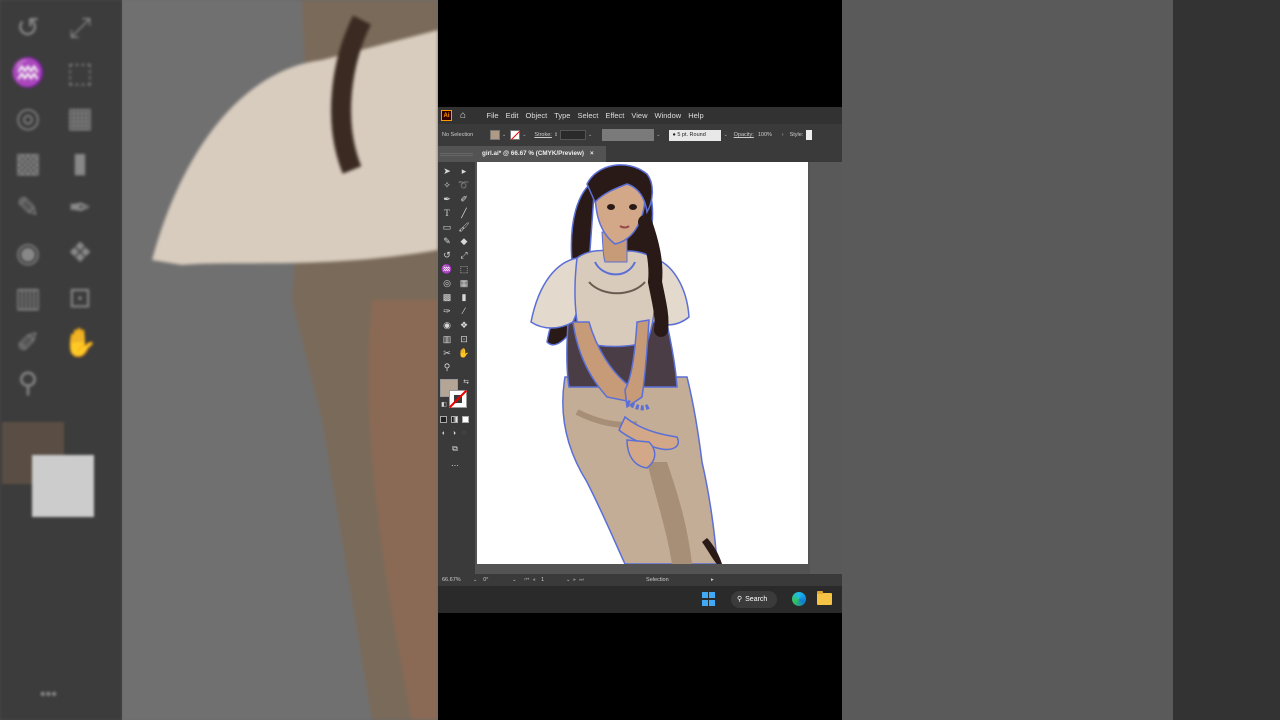  What do you see at coordinates (454, 419) in the screenshot?
I see `gradient-mode-icon` at bounding box center [454, 419].